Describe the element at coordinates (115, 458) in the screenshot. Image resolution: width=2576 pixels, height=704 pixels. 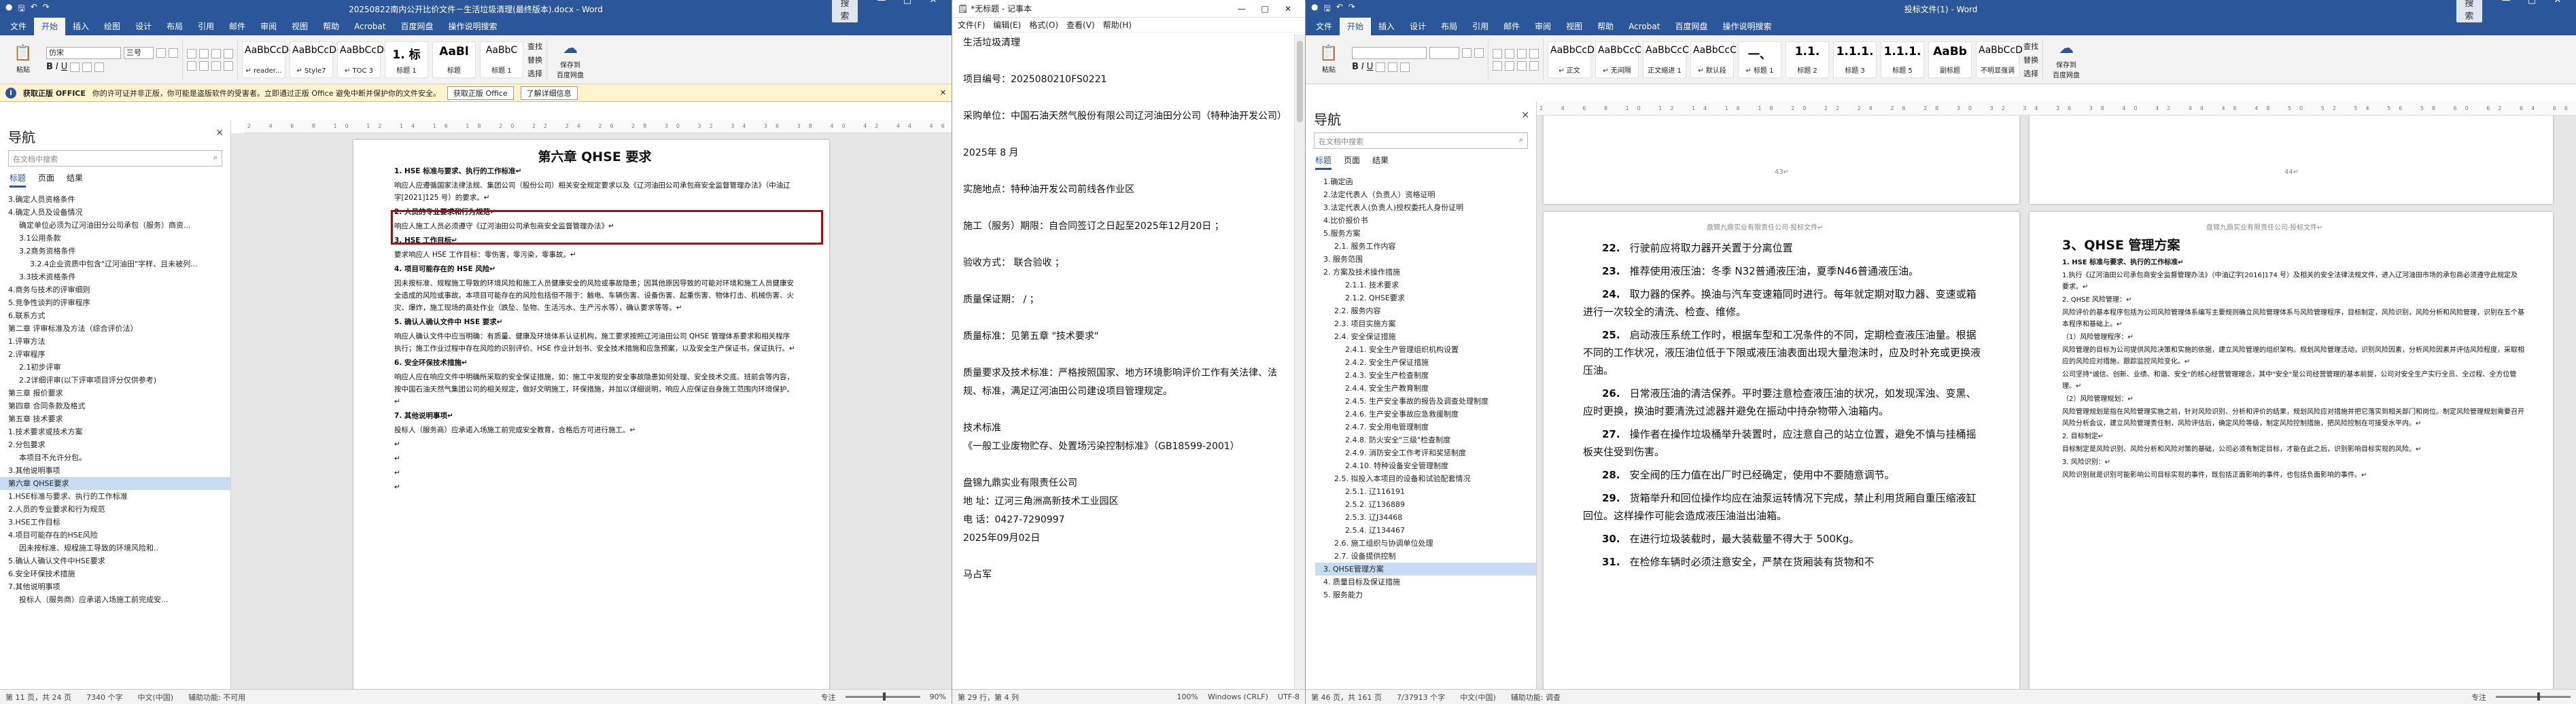
I see `nav-item: 本项目不允许分包。` at that location.